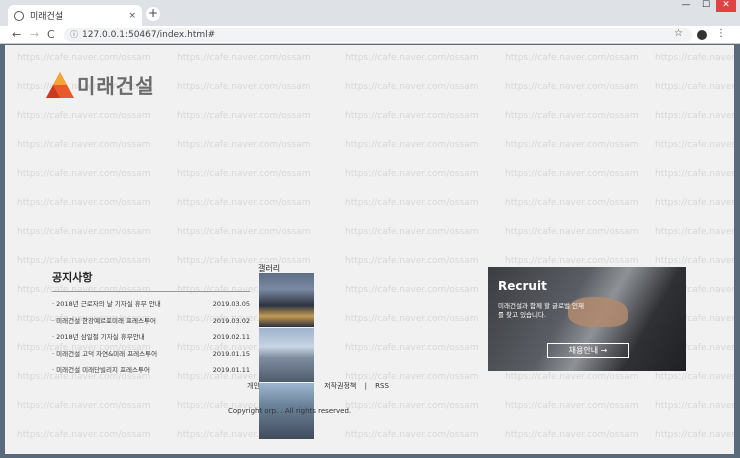 This screenshot has height=458, width=740. Describe the element at coordinates (116, 86) in the screenshot. I see `logo-text: 미래건설` at that location.